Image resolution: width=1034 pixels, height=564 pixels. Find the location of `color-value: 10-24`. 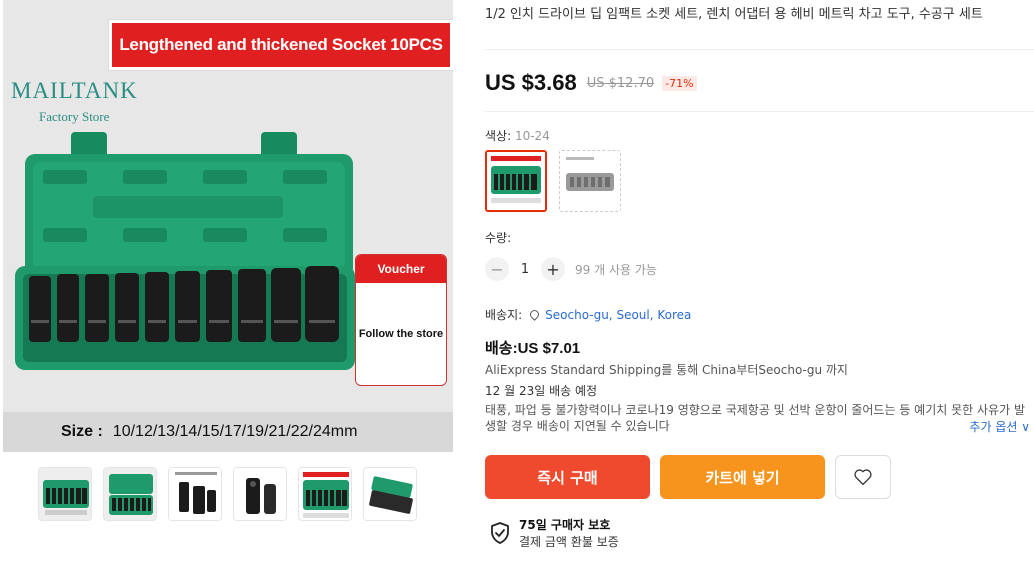

color-value: 10-24 is located at coordinates (532, 136).